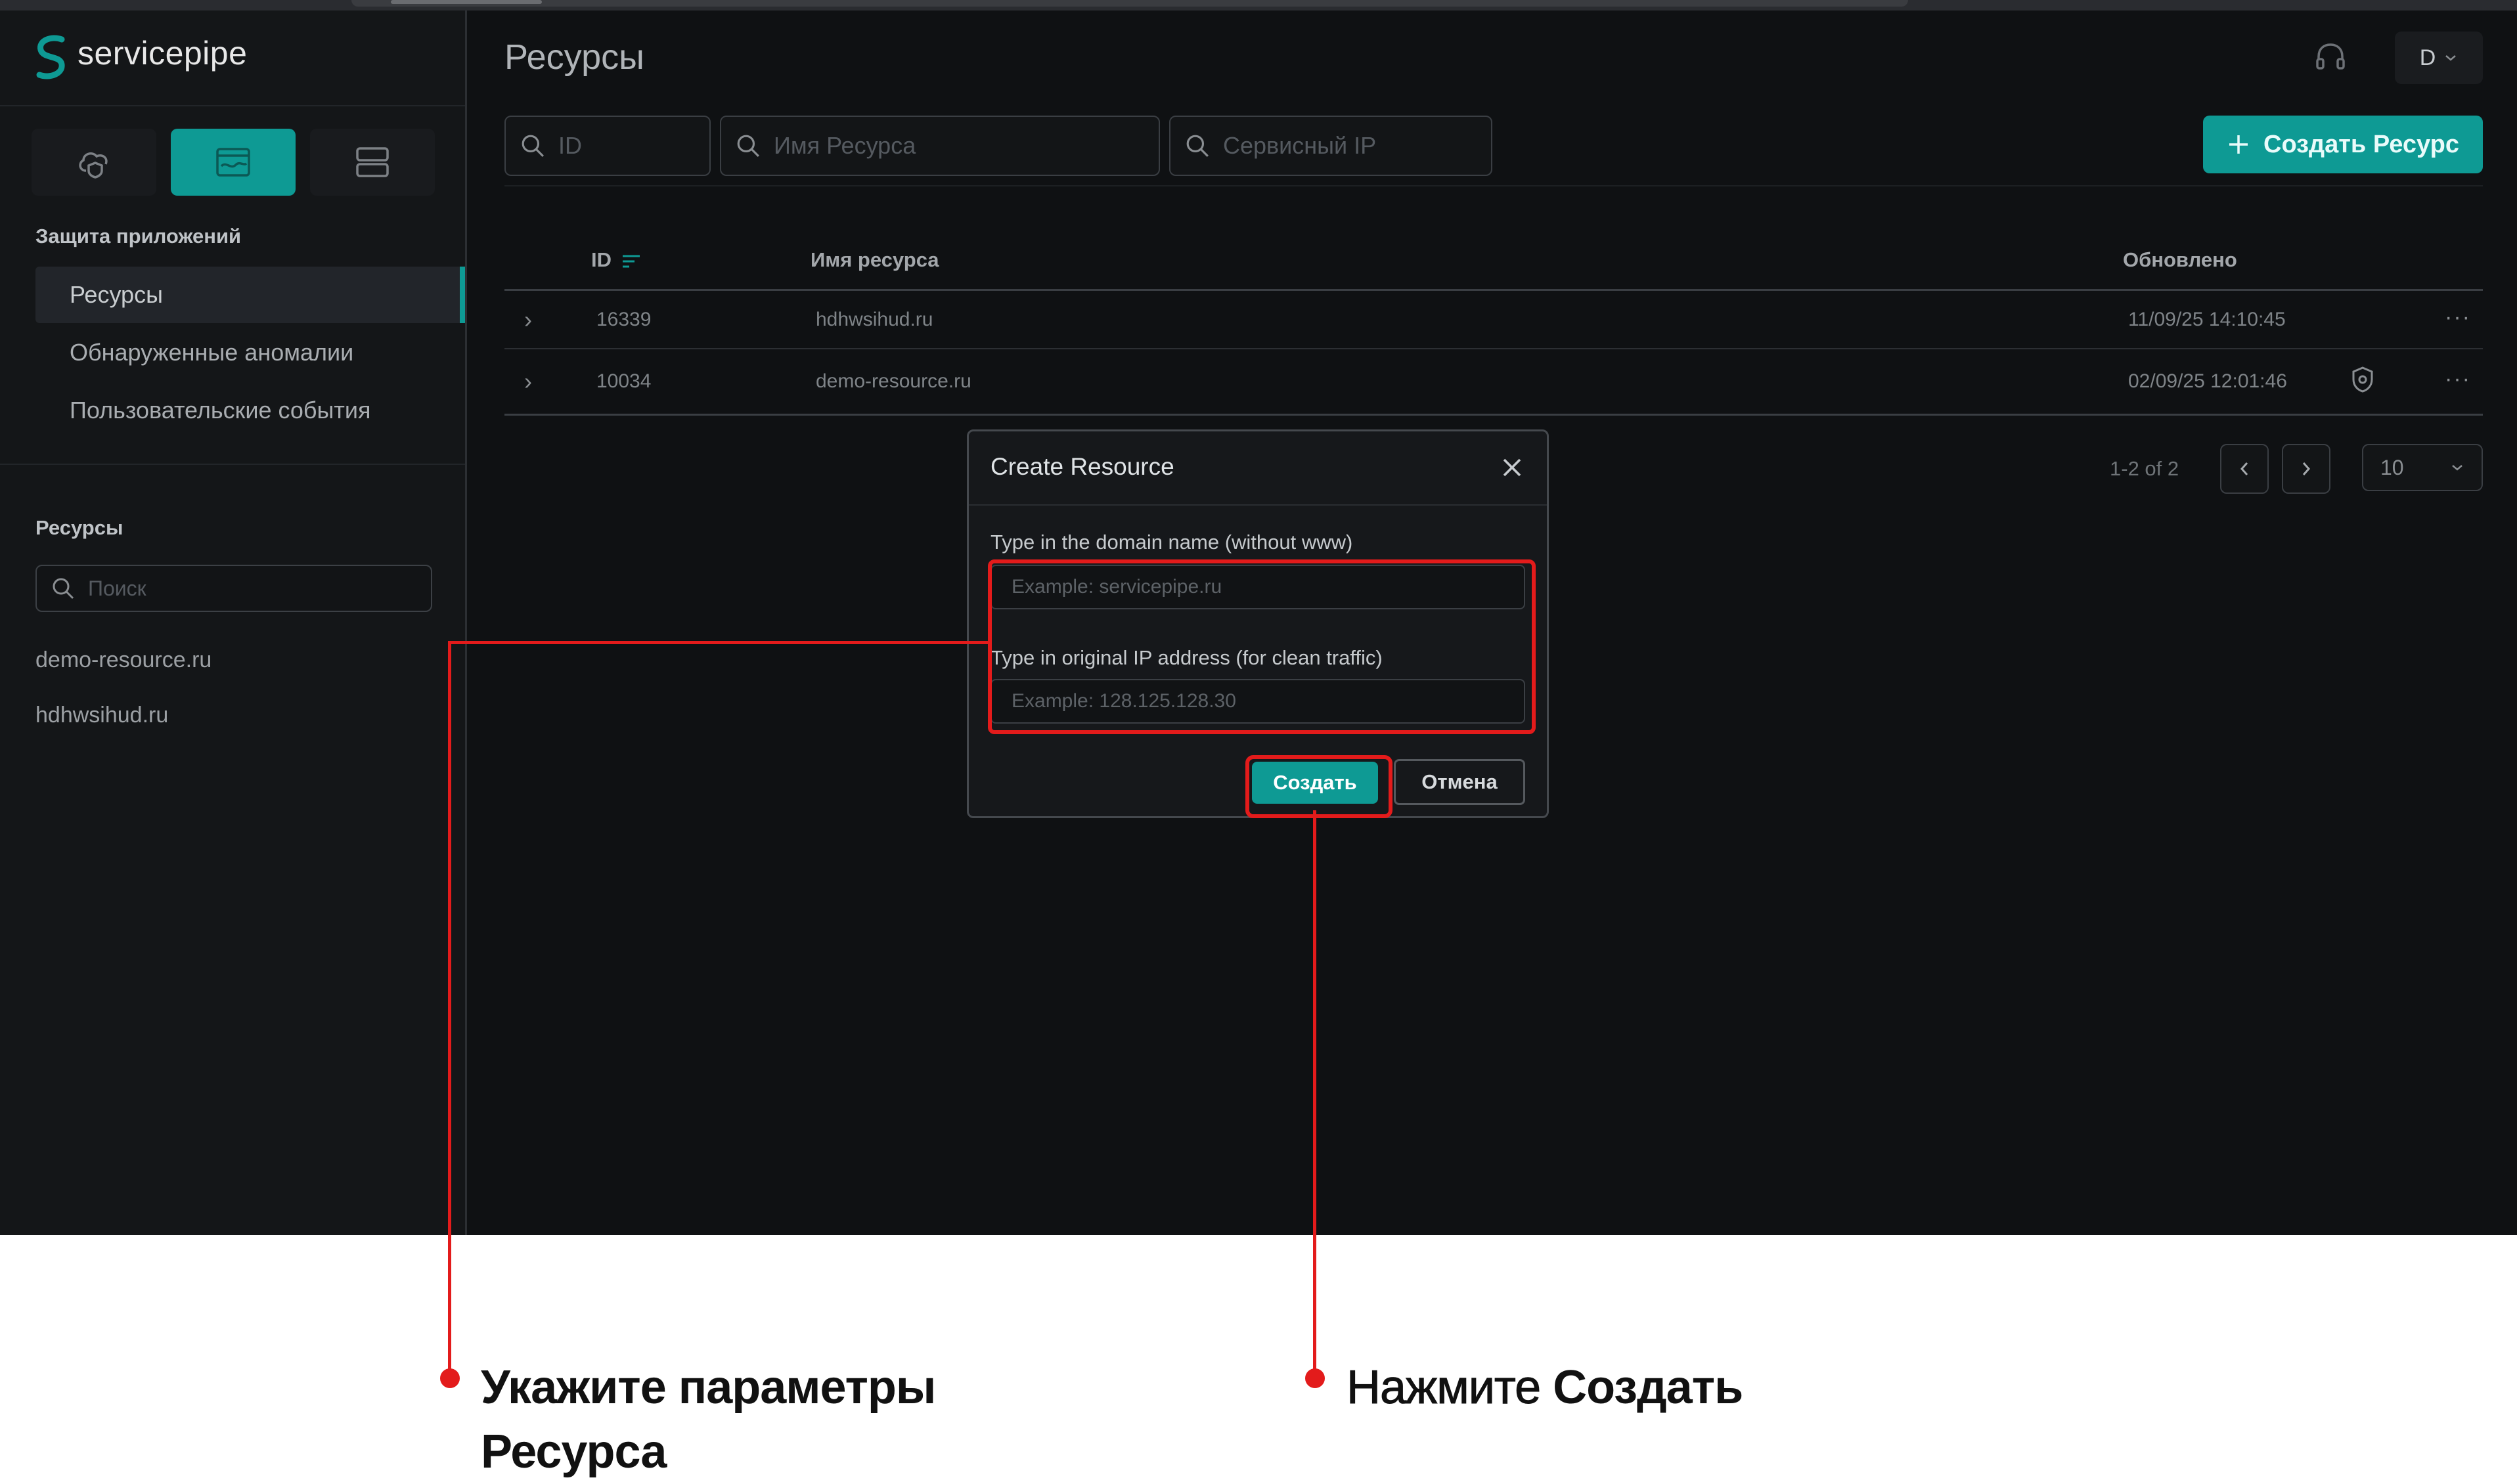 This screenshot has width=2517, height=1484. I want to click on sidebar-search-input, so click(259, 588).